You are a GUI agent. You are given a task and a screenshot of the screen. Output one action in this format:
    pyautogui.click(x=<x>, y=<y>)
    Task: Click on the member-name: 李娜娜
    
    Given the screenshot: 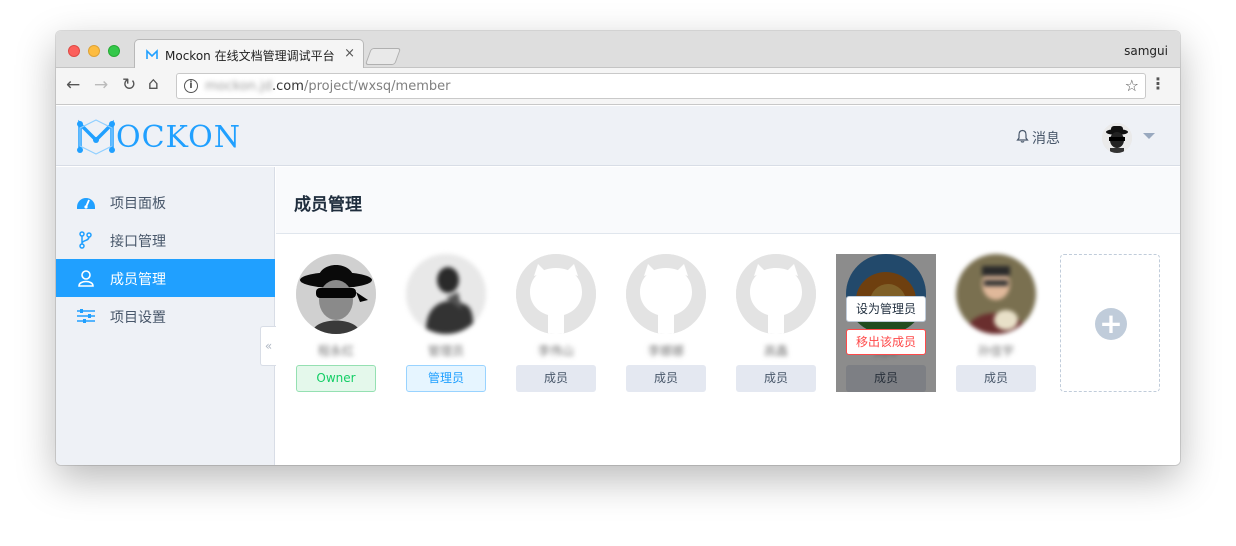 What is the action you would take?
    pyautogui.click(x=665, y=351)
    